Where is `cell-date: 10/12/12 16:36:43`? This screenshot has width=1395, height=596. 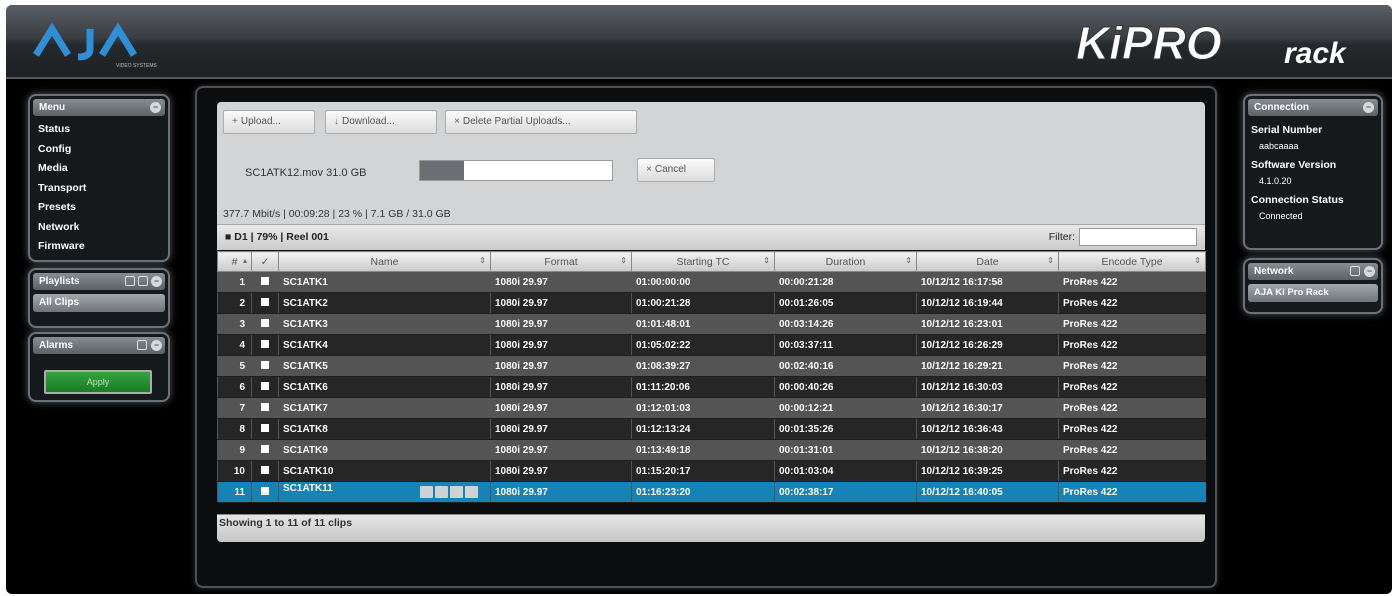 cell-date: 10/12/12 16:36:43 is located at coordinates (987, 429).